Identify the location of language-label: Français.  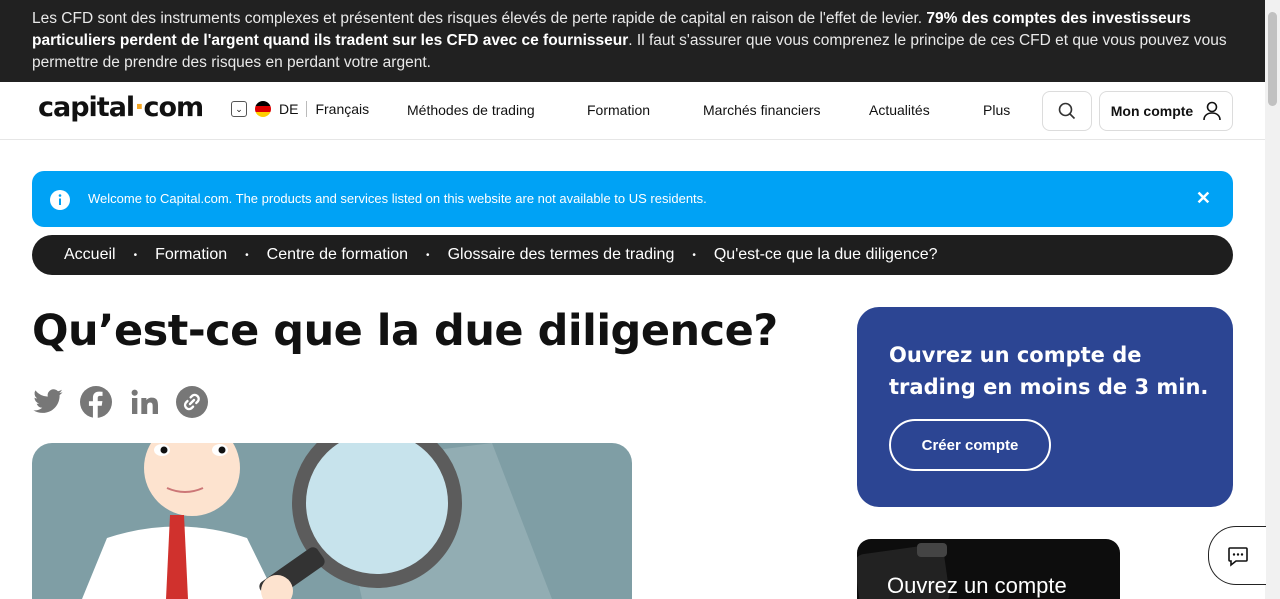
(342, 109).